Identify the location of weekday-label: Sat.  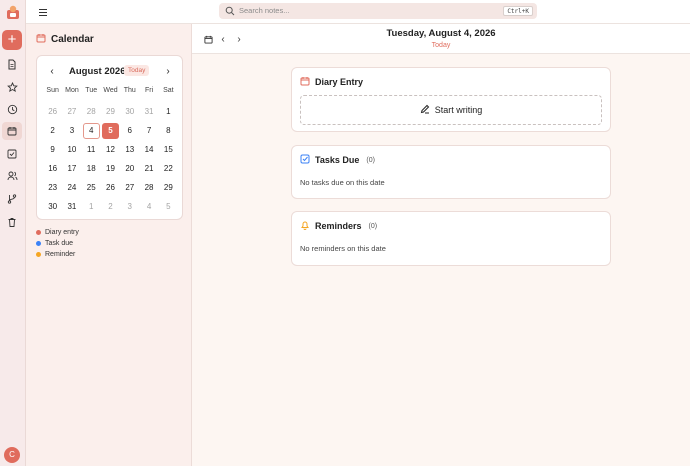
(168, 90).